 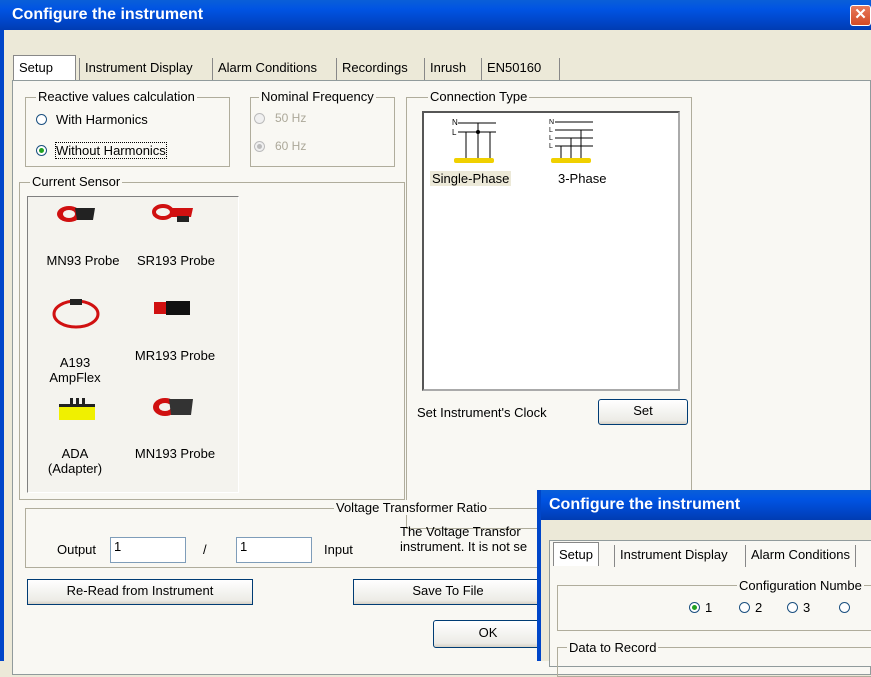 What do you see at coordinates (41, 150) in the screenshot?
I see `without-harmonics-radio` at bounding box center [41, 150].